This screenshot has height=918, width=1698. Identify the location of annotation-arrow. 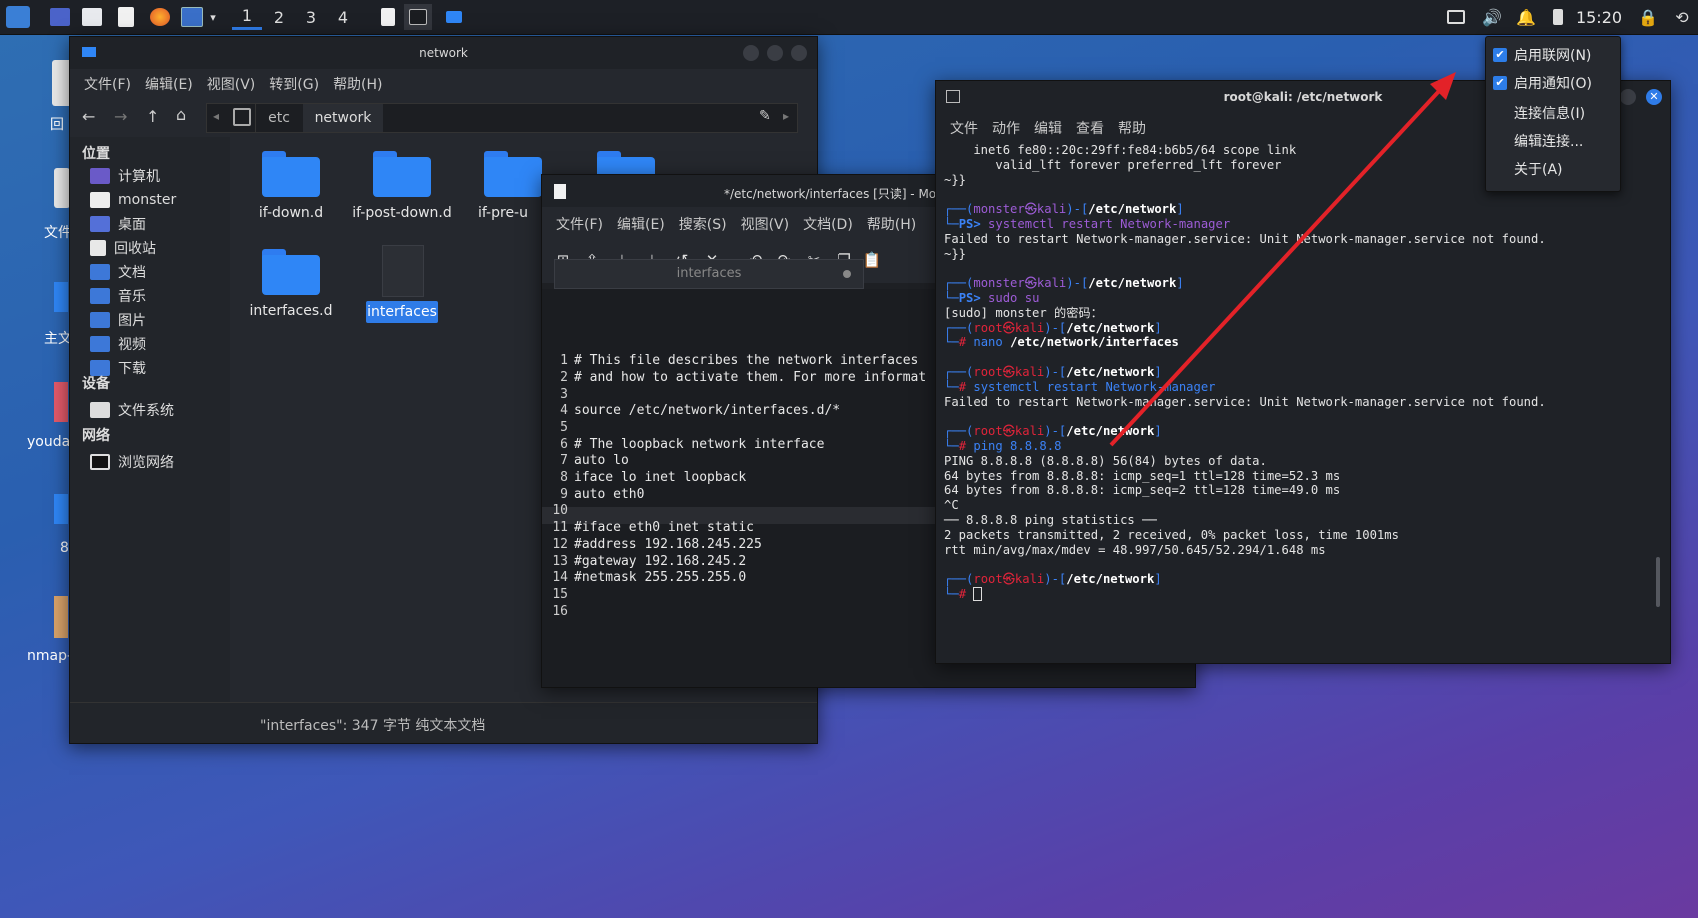
(1282, 259).